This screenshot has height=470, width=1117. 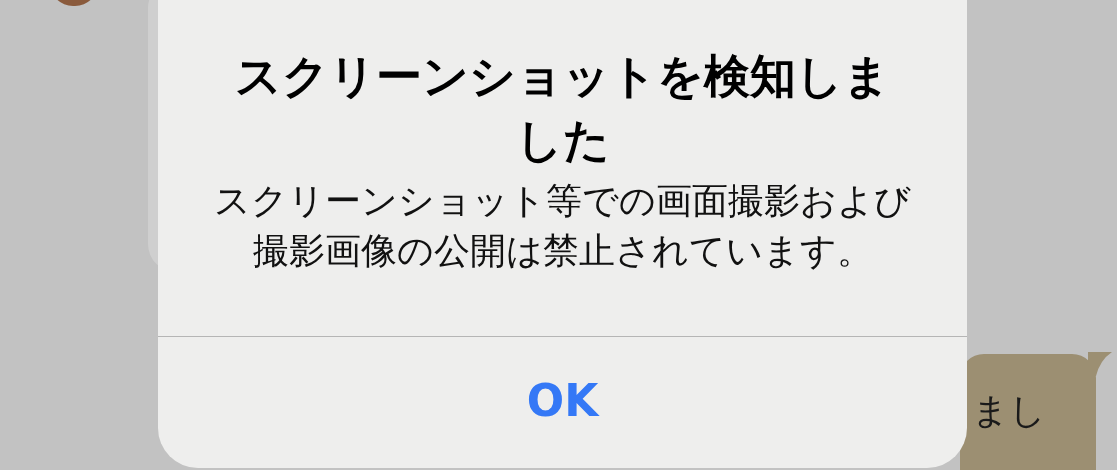 I want to click on message-text: まし, so click(x=1009, y=410).